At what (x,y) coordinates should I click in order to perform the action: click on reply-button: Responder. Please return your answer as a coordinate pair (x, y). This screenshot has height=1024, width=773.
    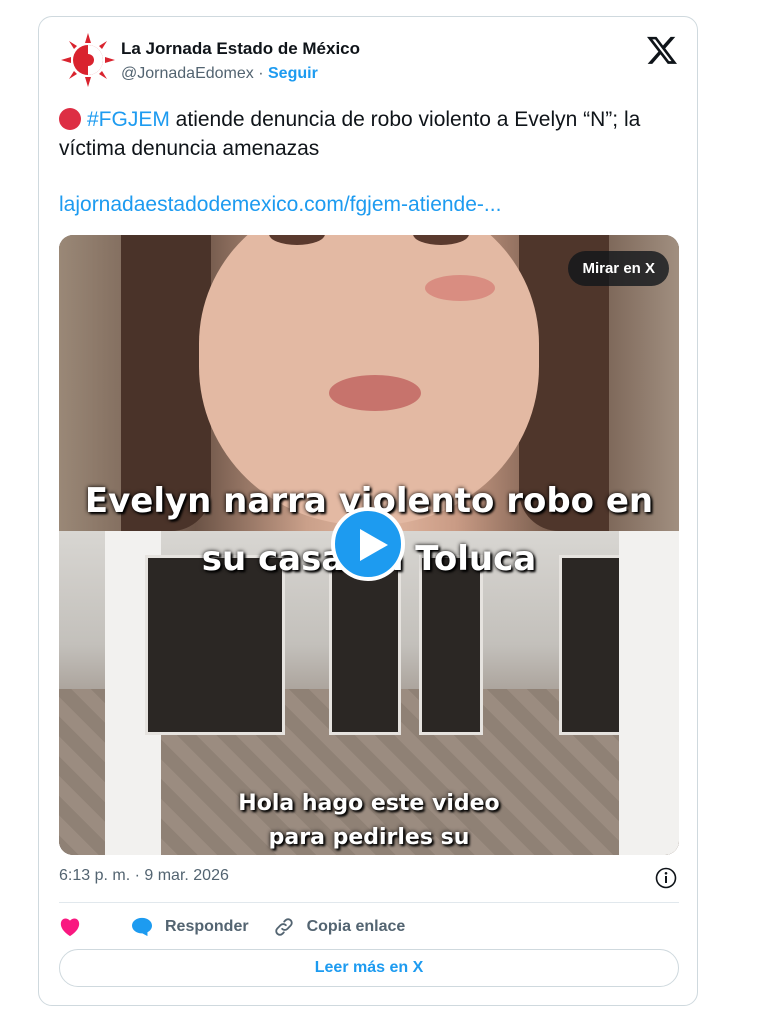
    Looking at the image, I should click on (190, 927).